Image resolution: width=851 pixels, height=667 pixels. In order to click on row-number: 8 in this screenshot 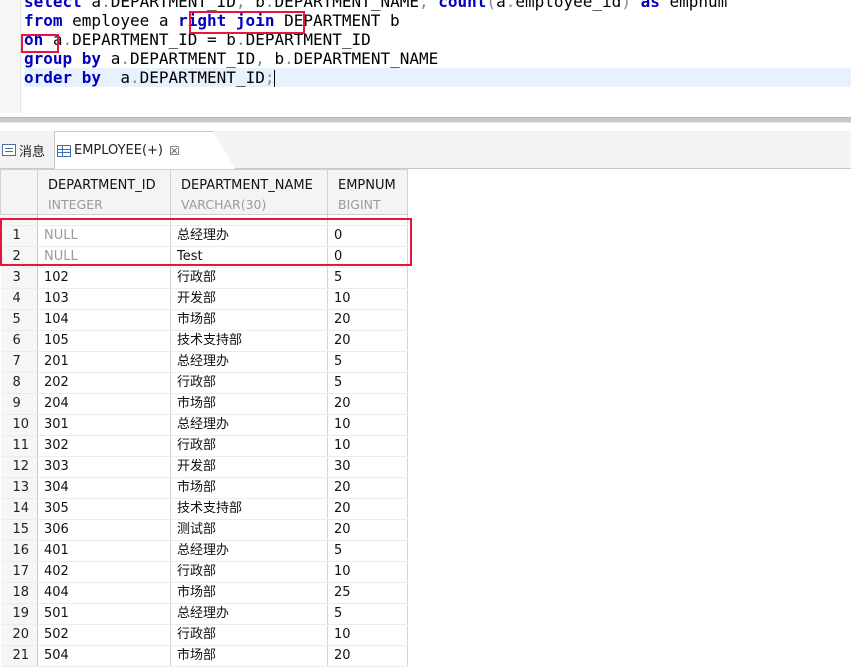, I will do `click(19, 383)`.